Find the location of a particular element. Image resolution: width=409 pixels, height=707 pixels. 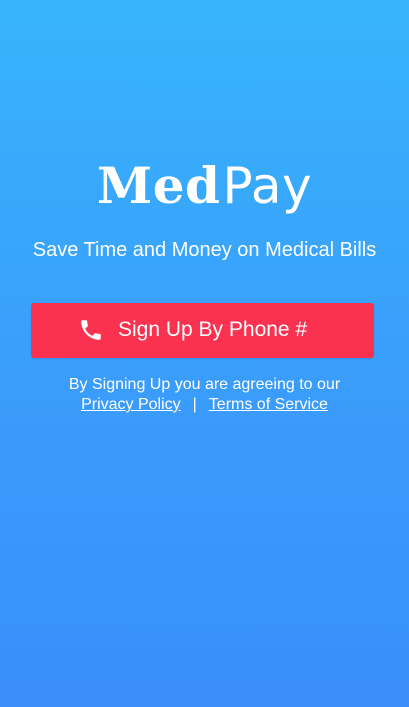

terms-of-service-link: Terms of Service is located at coordinates (268, 404).